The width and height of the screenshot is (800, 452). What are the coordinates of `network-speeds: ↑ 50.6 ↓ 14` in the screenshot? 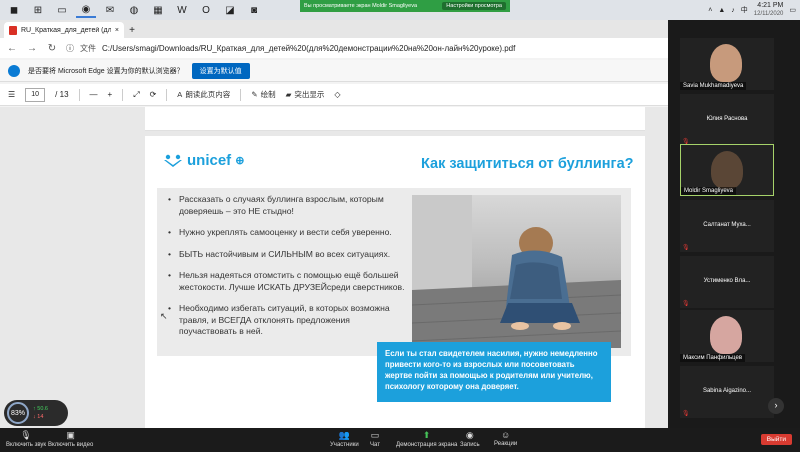 It's located at (40, 413).